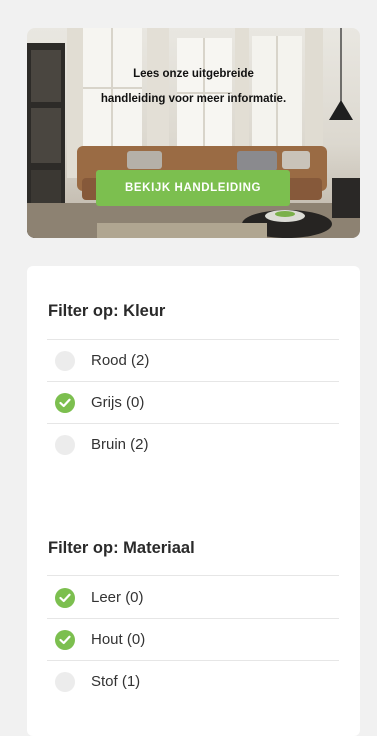 The image size is (377, 736). What do you see at coordinates (120, 444) in the screenshot?
I see `option-label: Bruin (2)` at bounding box center [120, 444].